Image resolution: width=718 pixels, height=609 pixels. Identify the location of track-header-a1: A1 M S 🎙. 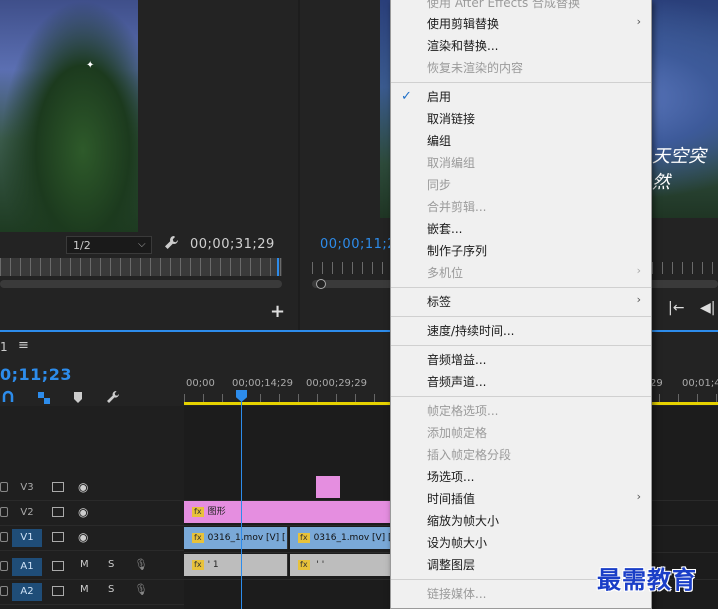
(92, 567).